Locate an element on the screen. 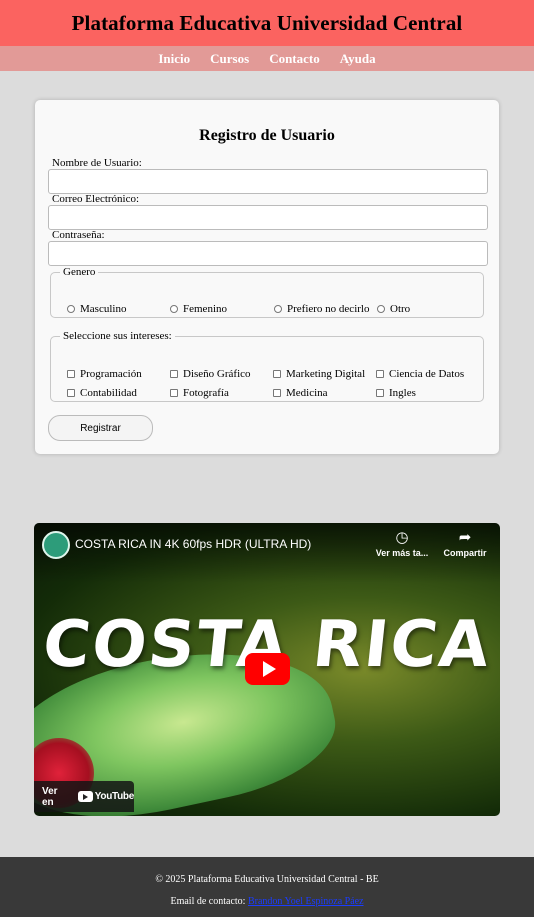 Image resolution: width=534 pixels, height=917 pixels. nav-link-inicio: Inicio is located at coordinates (174, 59).